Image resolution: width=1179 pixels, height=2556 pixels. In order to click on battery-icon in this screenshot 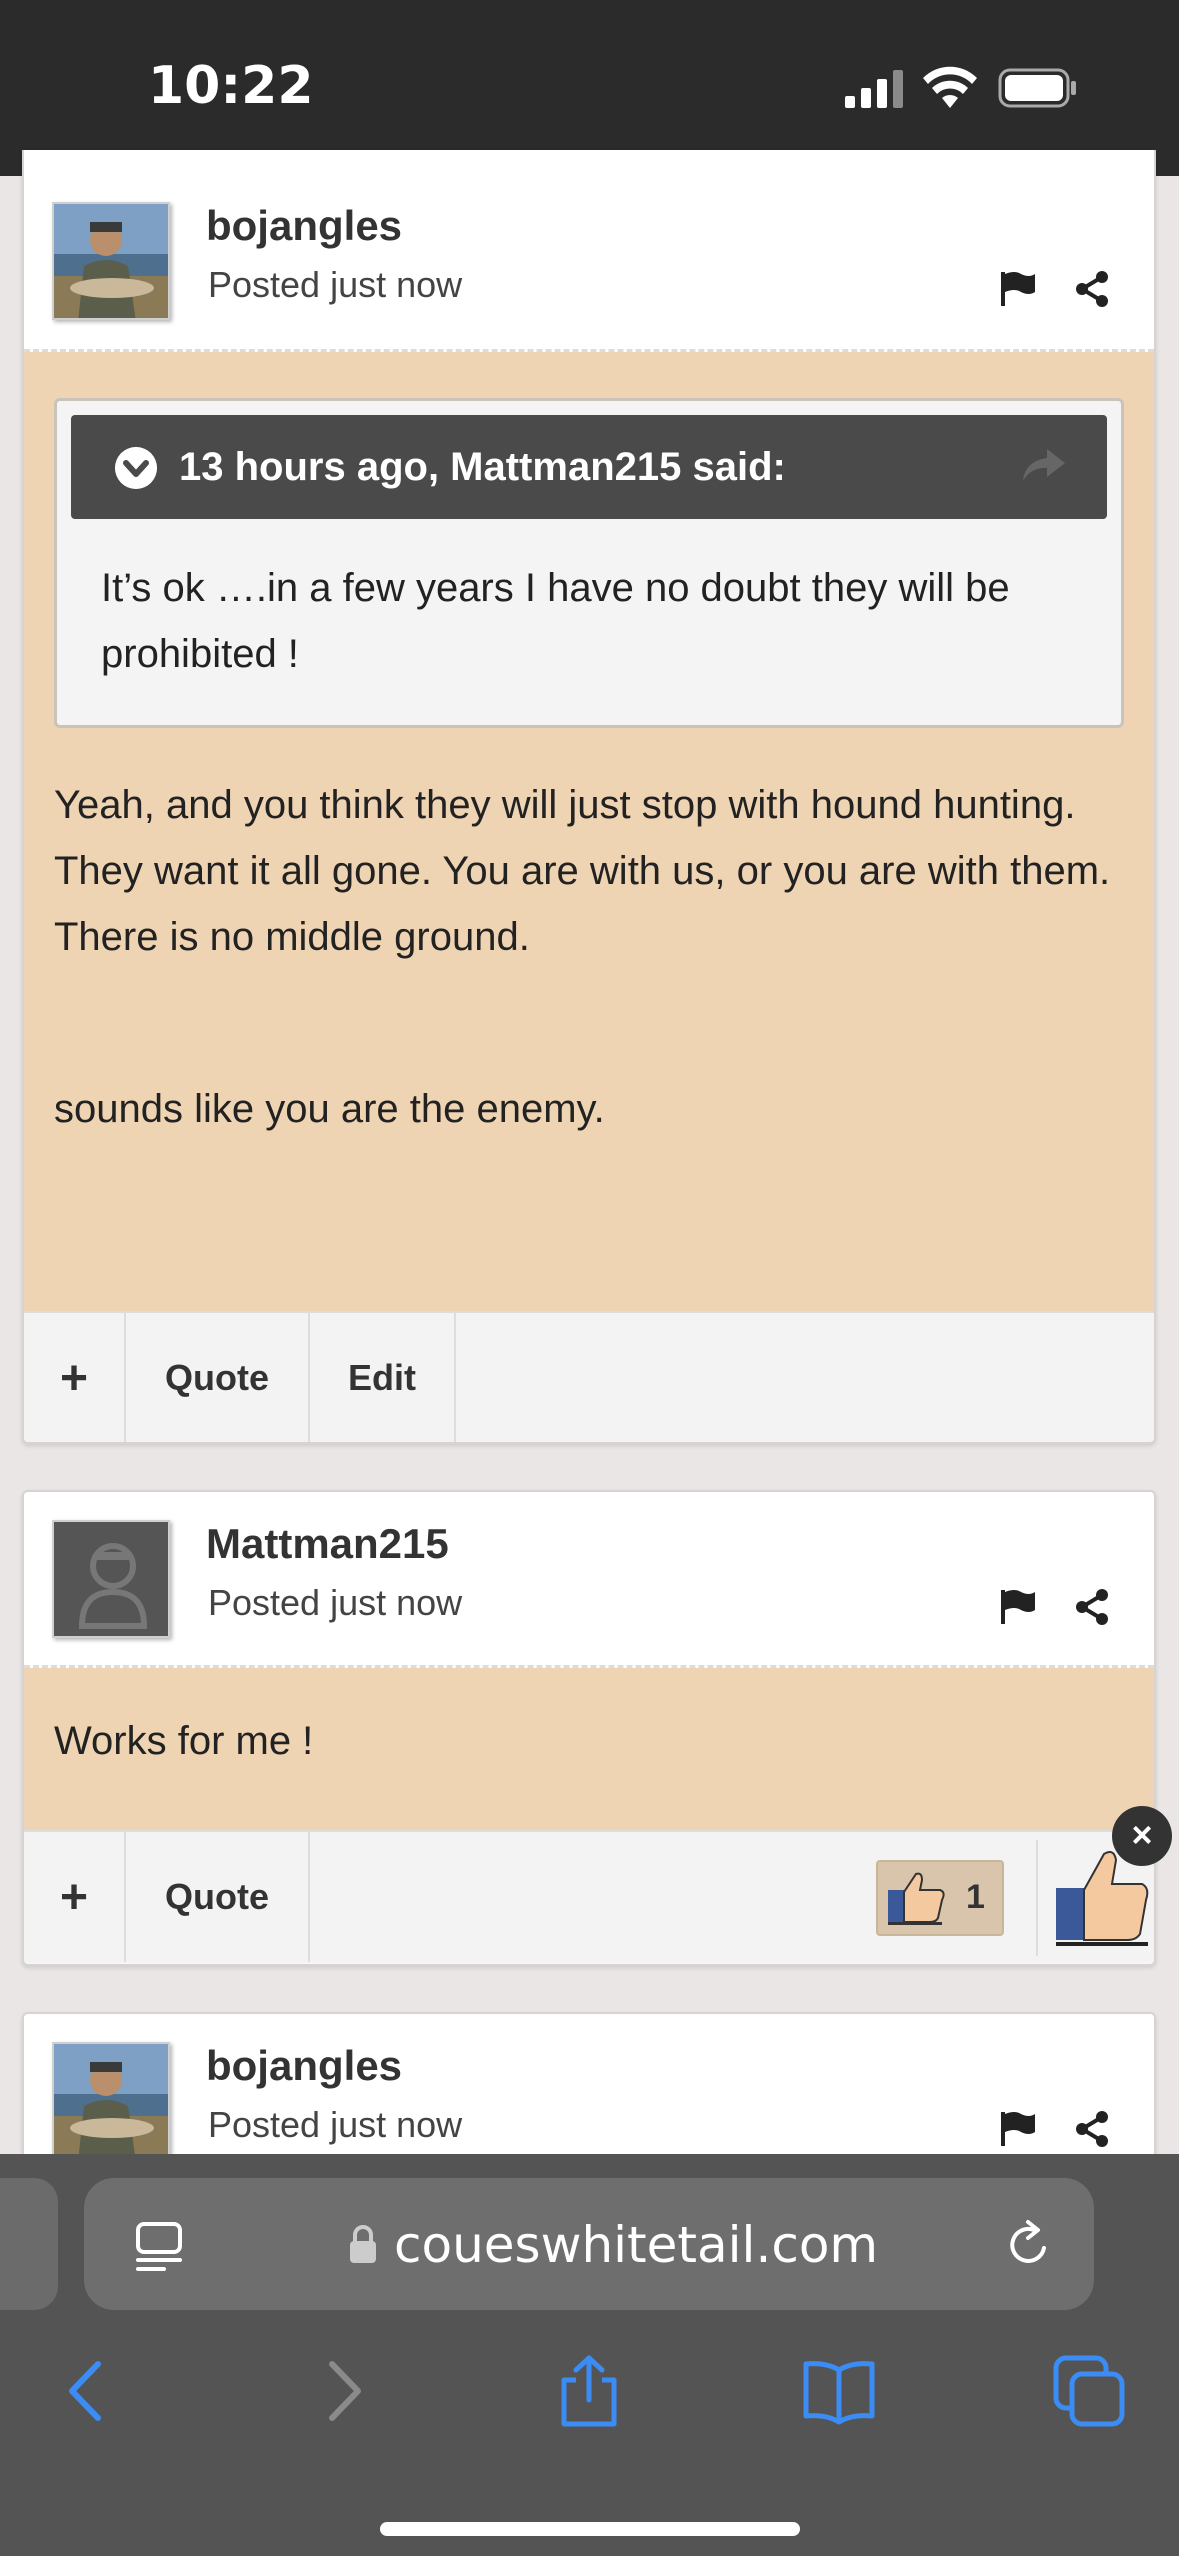, I will do `click(1037, 88)`.